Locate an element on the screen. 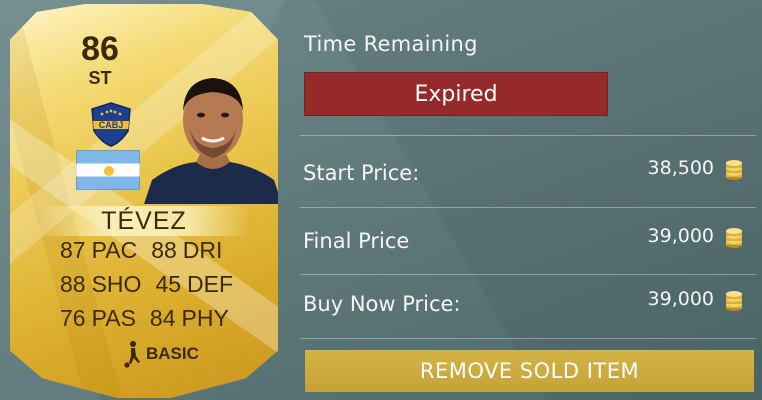  status-badge: Expired is located at coordinates (456, 94).